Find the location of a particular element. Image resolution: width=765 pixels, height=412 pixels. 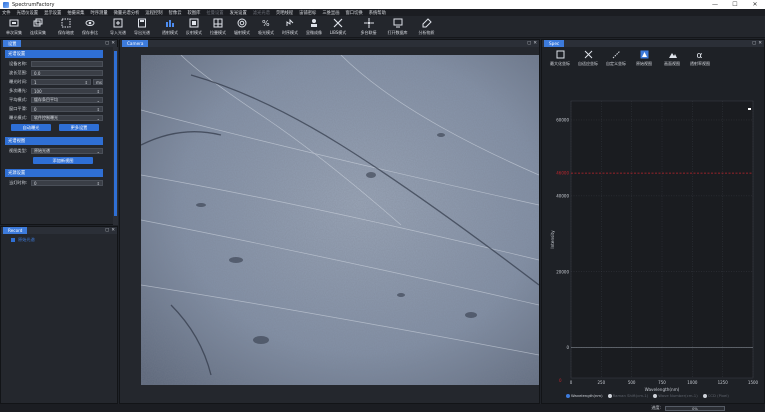

menu-item: 发光设置 is located at coordinates (238, 13).